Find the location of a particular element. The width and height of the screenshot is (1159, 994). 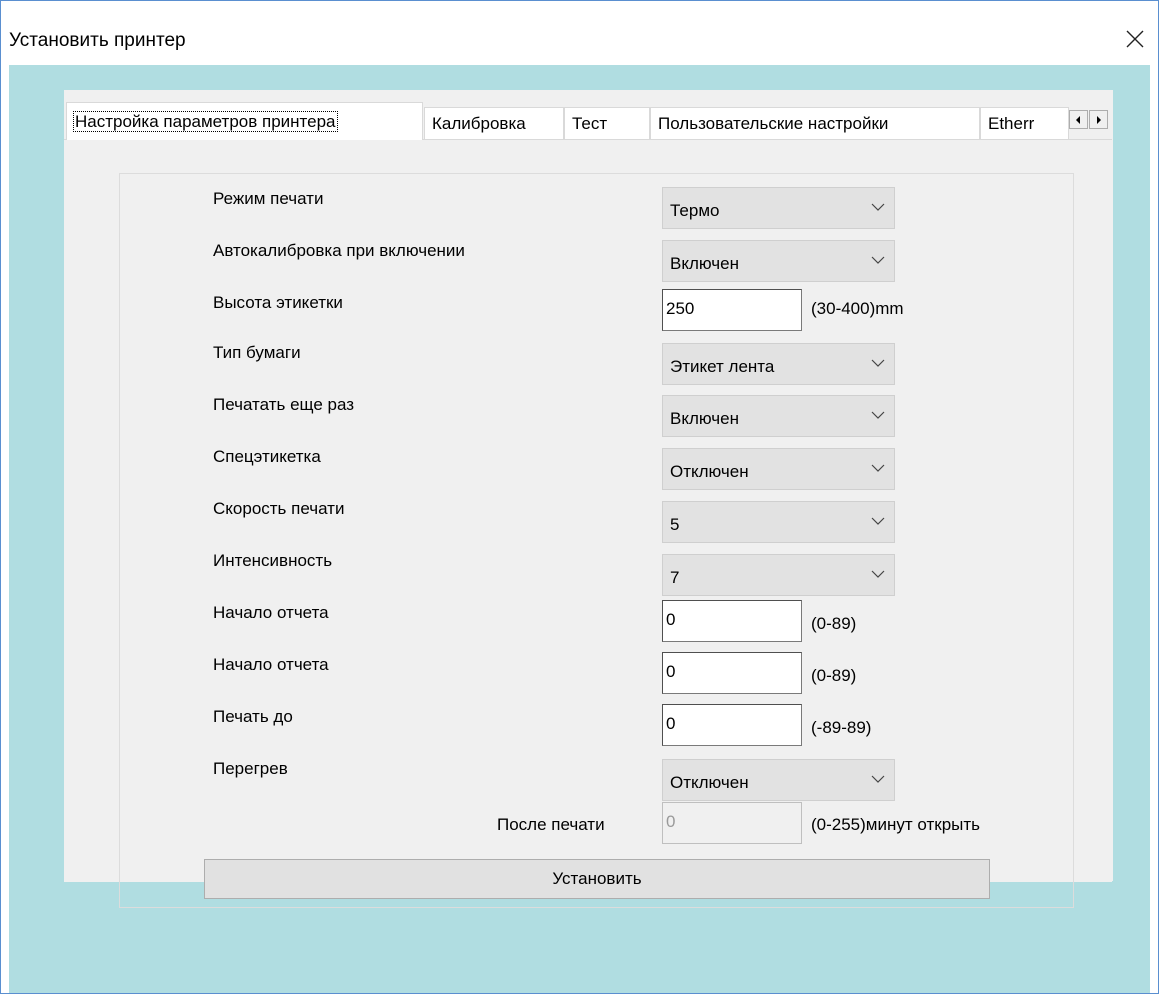

tab-ethernet: Etherr is located at coordinates (1024, 123).